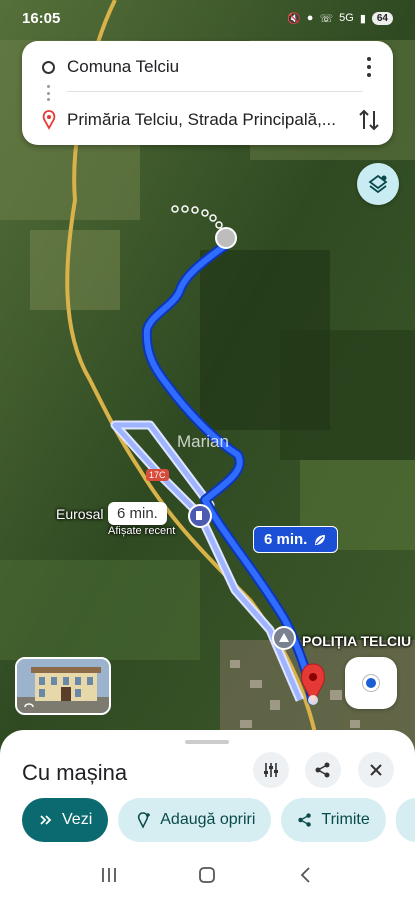 This screenshot has height=900, width=415. What do you see at coordinates (345, 819) in the screenshot?
I see `send-chip-label: Trimite` at bounding box center [345, 819].